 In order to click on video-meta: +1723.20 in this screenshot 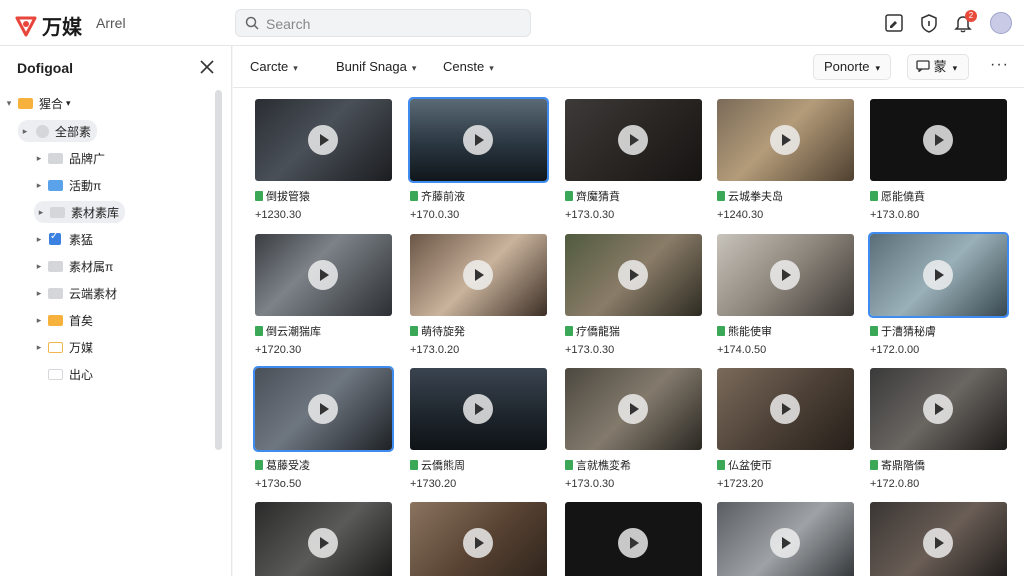, I will do `click(740, 484)`.